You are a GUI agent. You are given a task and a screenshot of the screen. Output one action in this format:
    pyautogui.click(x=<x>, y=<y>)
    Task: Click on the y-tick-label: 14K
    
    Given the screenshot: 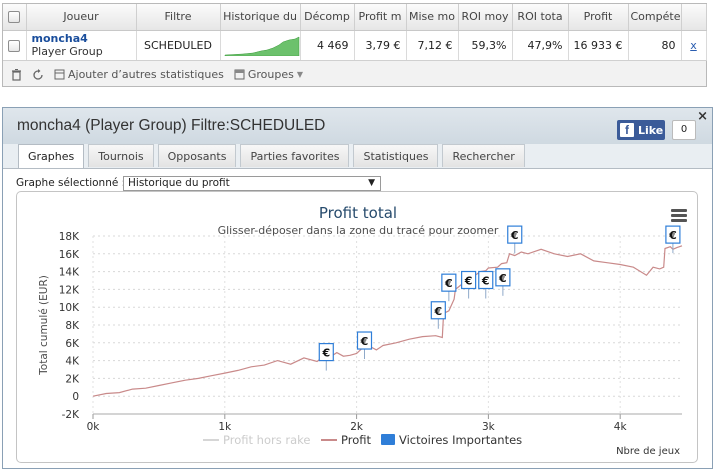 What is the action you would take?
    pyautogui.click(x=69, y=273)
    